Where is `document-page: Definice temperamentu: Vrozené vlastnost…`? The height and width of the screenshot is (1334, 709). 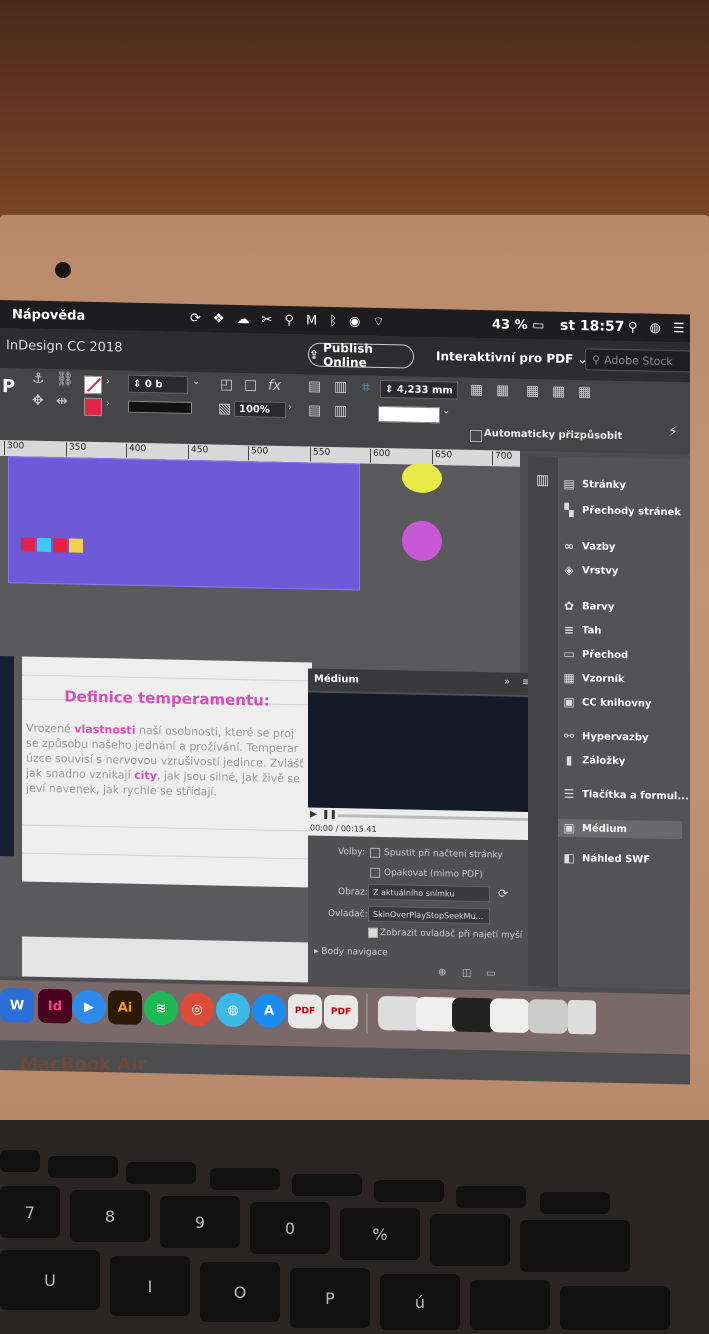 document-page: Definice temperamentu: Vrozené vlastnost… is located at coordinates (167, 772).